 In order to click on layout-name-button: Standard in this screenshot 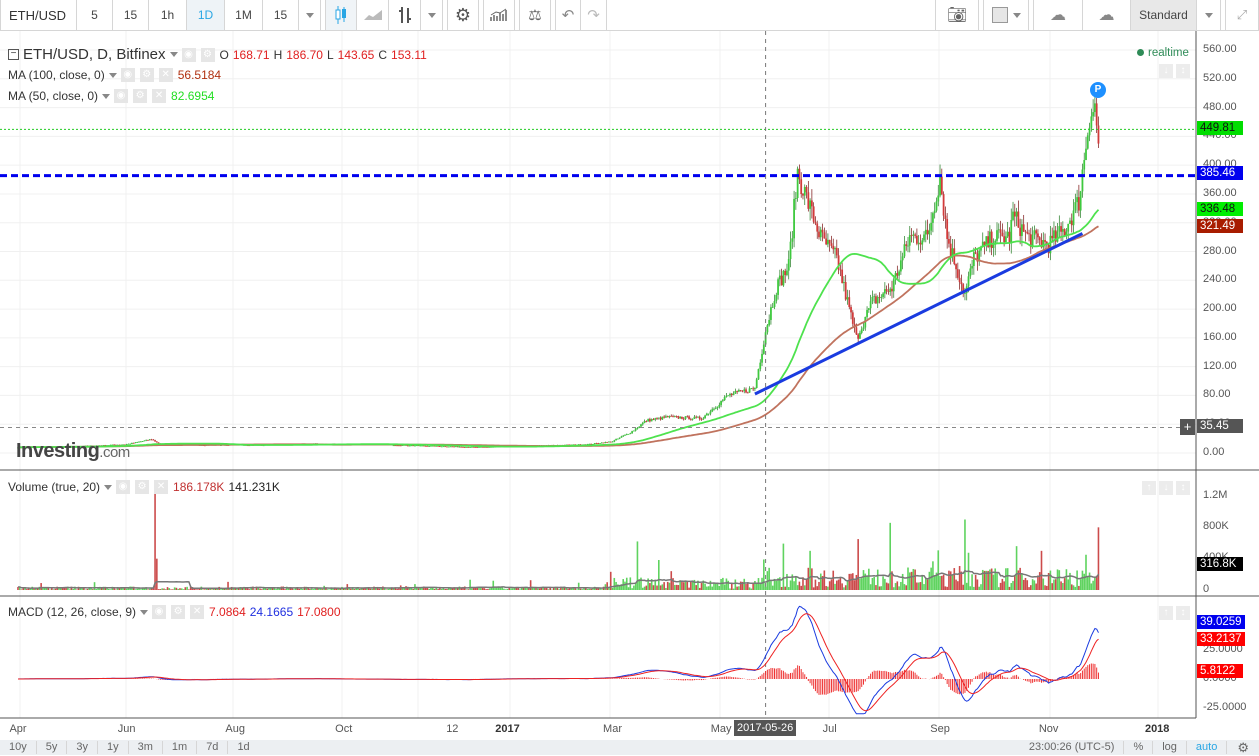, I will do `click(1164, 15)`.